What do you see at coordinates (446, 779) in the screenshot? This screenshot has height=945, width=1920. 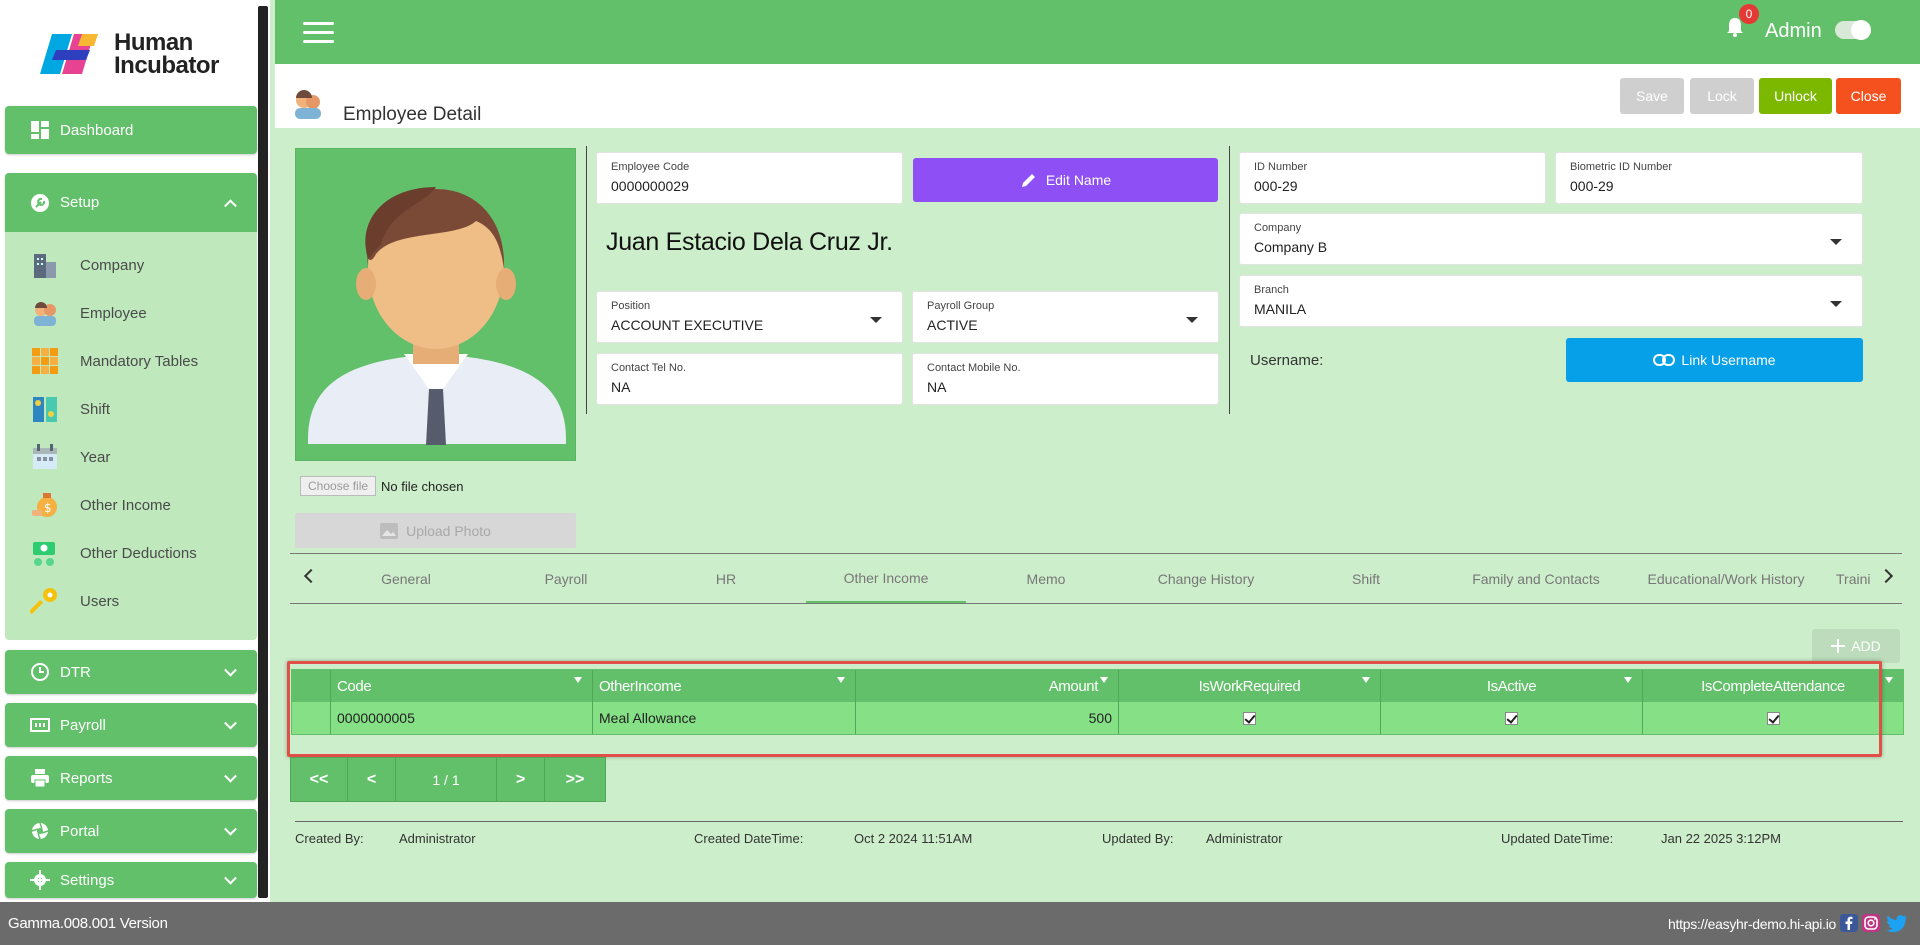 I see `page-info: 1 / 1` at bounding box center [446, 779].